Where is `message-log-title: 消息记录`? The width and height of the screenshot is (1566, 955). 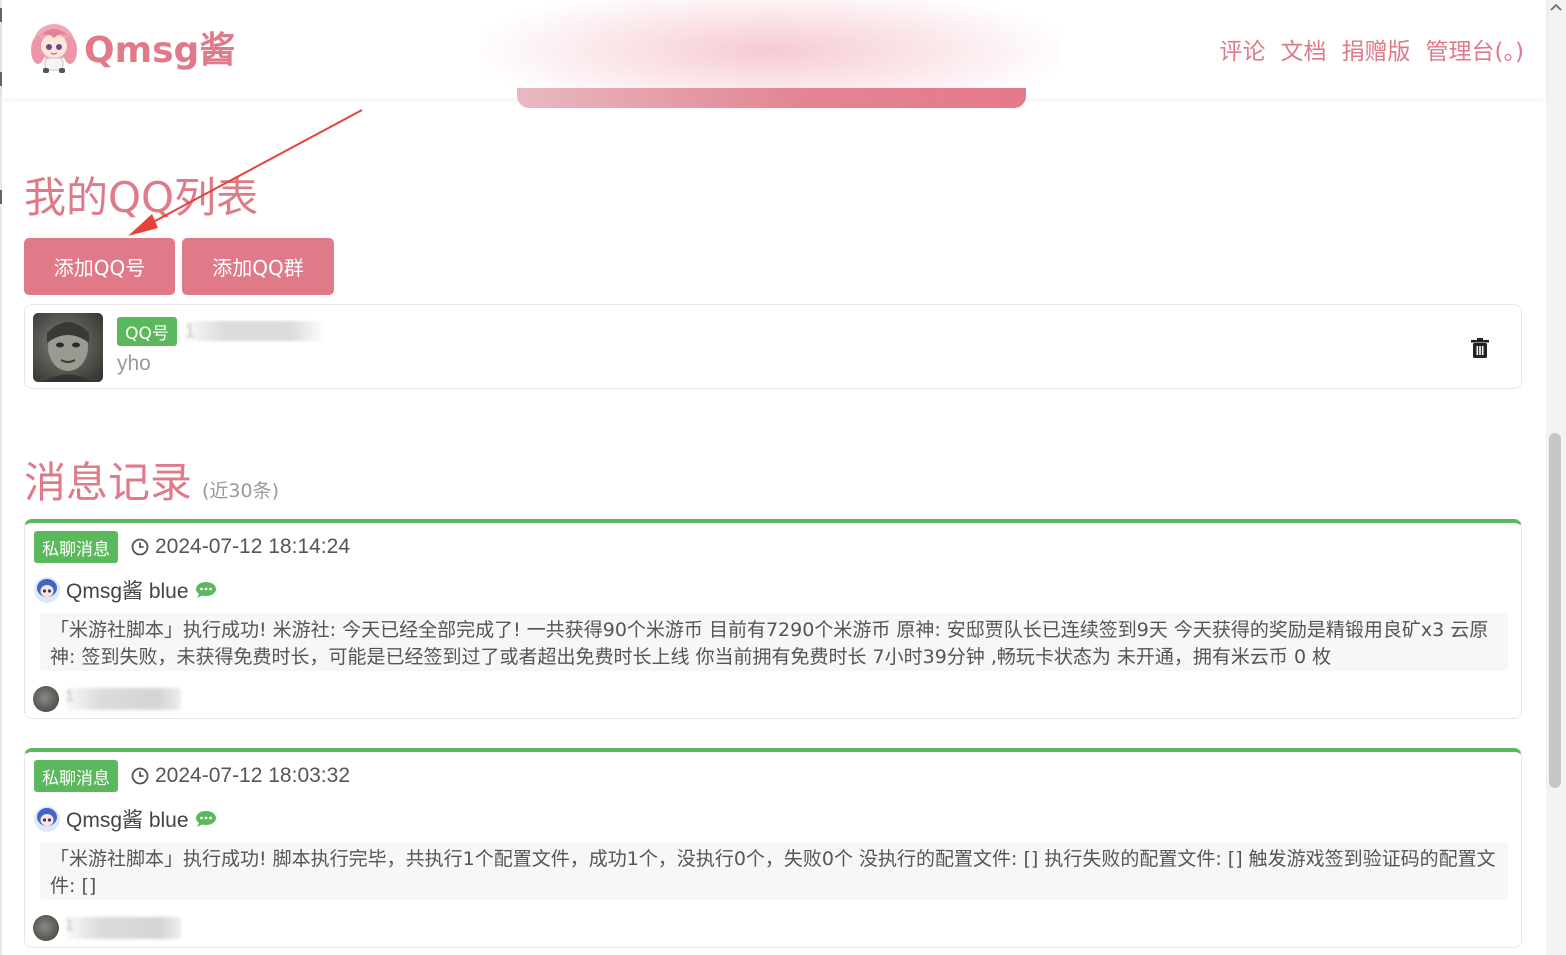
message-log-title: 消息记录 is located at coordinates (108, 482).